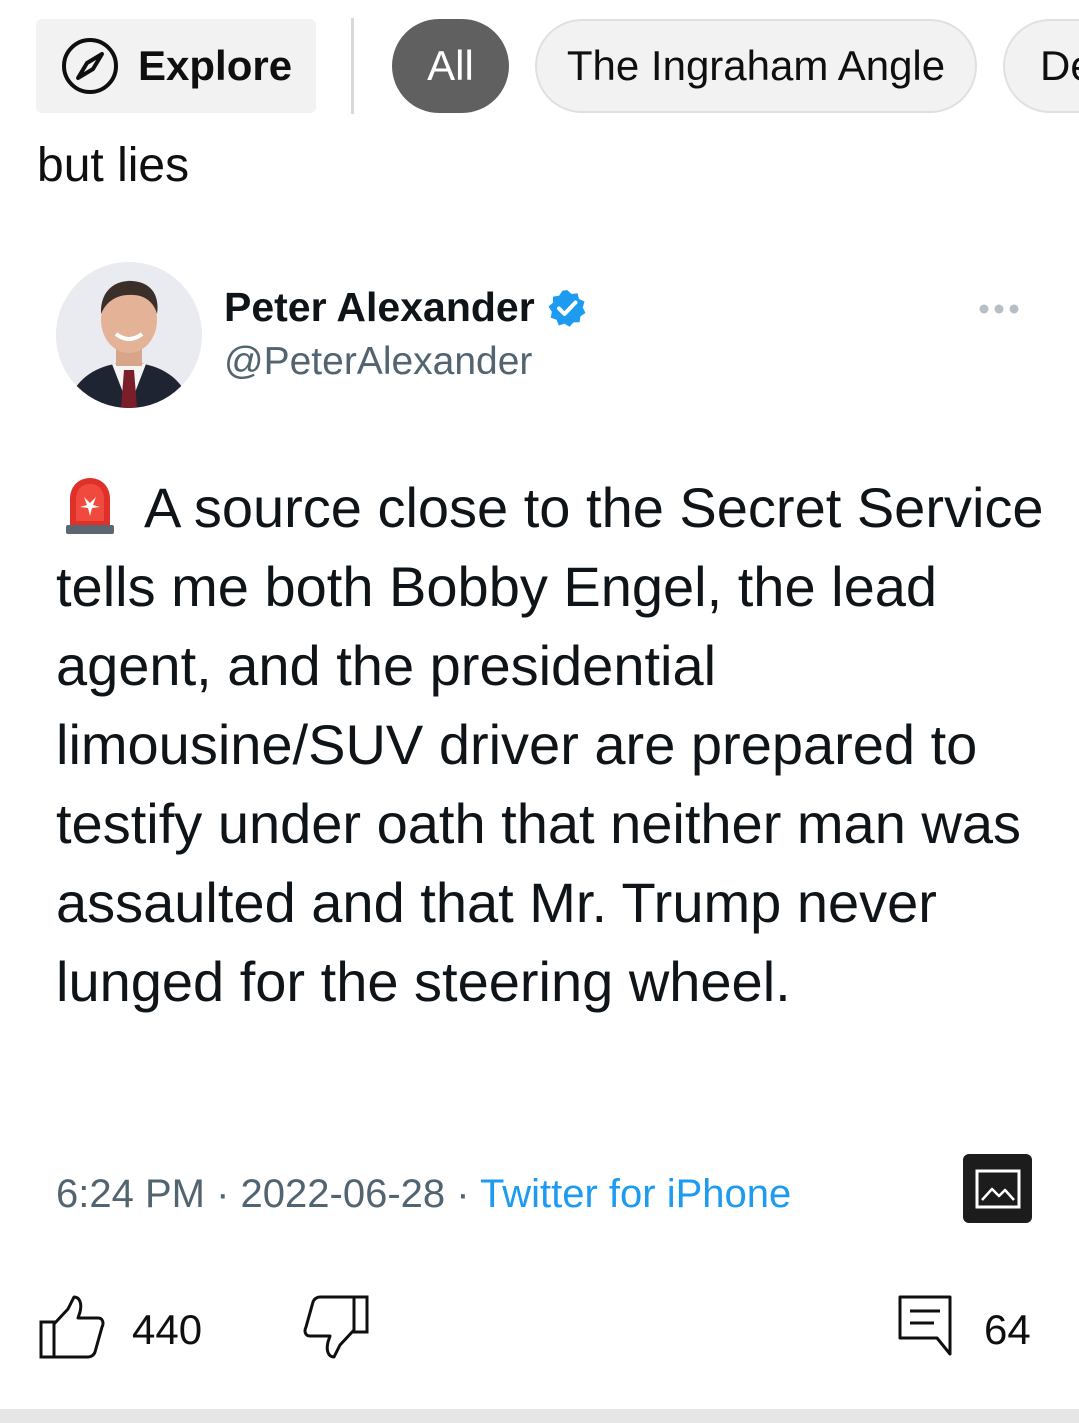 This screenshot has height=1423, width=1079. Describe the element at coordinates (167, 1329) in the screenshot. I see `like-count: 440` at that location.